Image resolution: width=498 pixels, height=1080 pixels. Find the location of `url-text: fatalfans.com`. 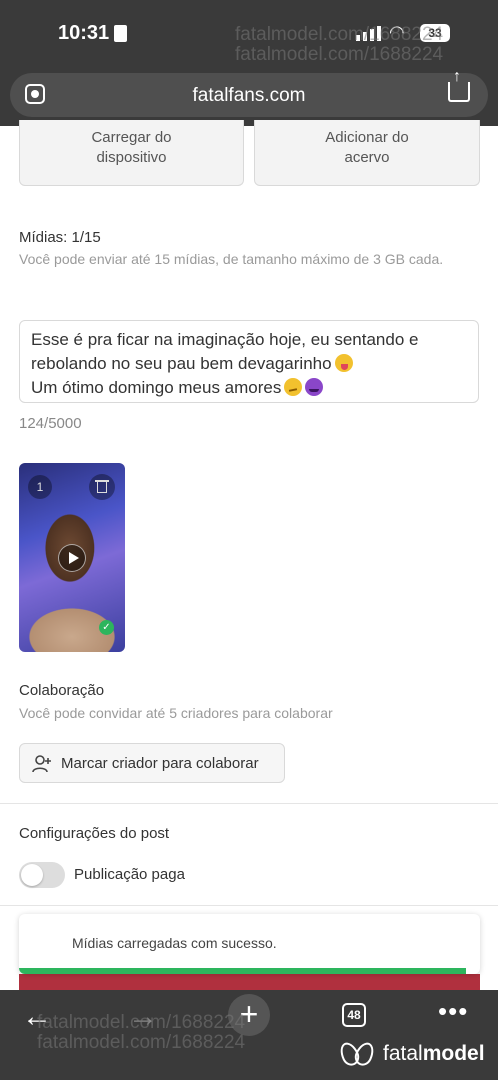

url-text: fatalfans.com is located at coordinates (249, 96).